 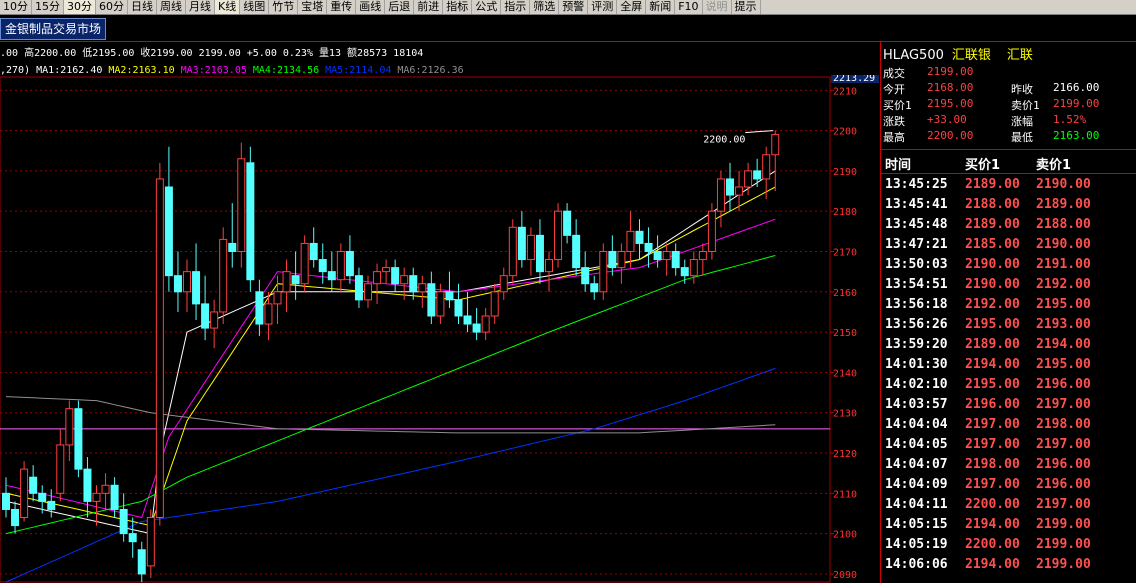 What do you see at coordinates (313, 7) in the screenshot?
I see `toolbar-button-10: 宝塔` at bounding box center [313, 7].